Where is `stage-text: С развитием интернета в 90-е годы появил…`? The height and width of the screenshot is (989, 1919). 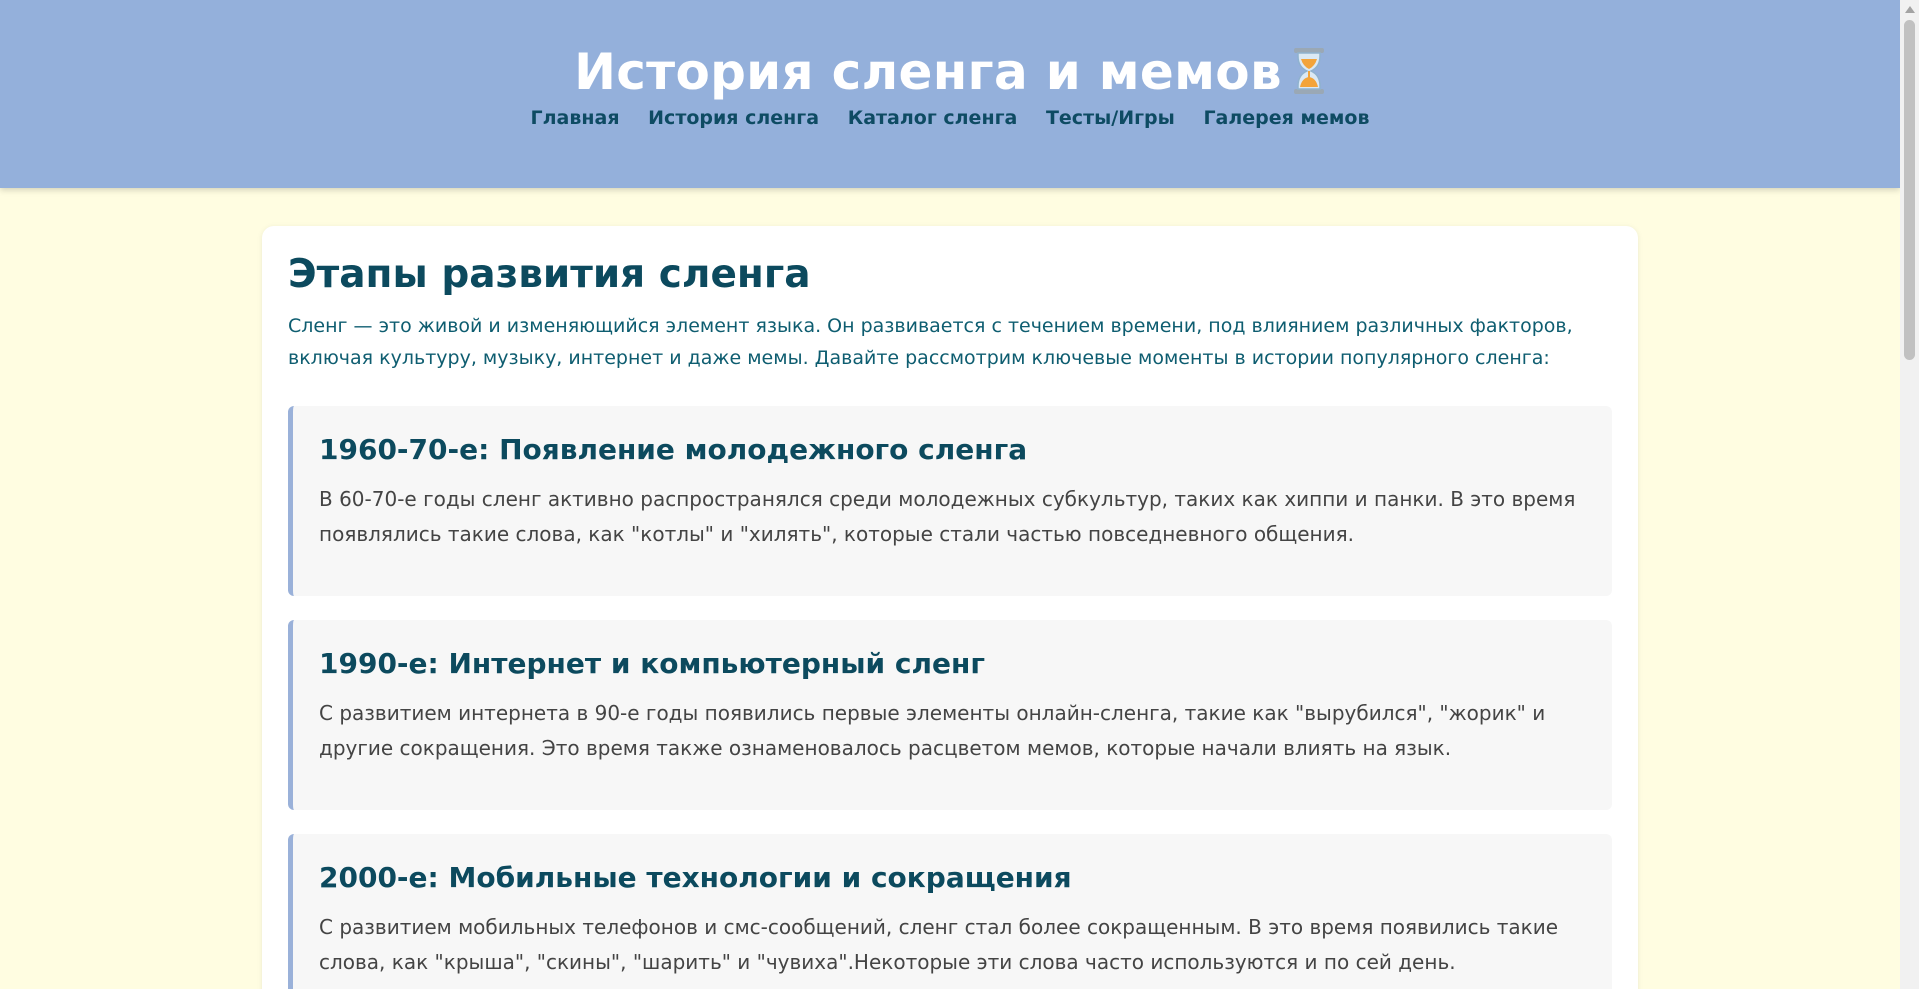
stage-text: С развитием интернета в 90-е годы появил… is located at coordinates (932, 730).